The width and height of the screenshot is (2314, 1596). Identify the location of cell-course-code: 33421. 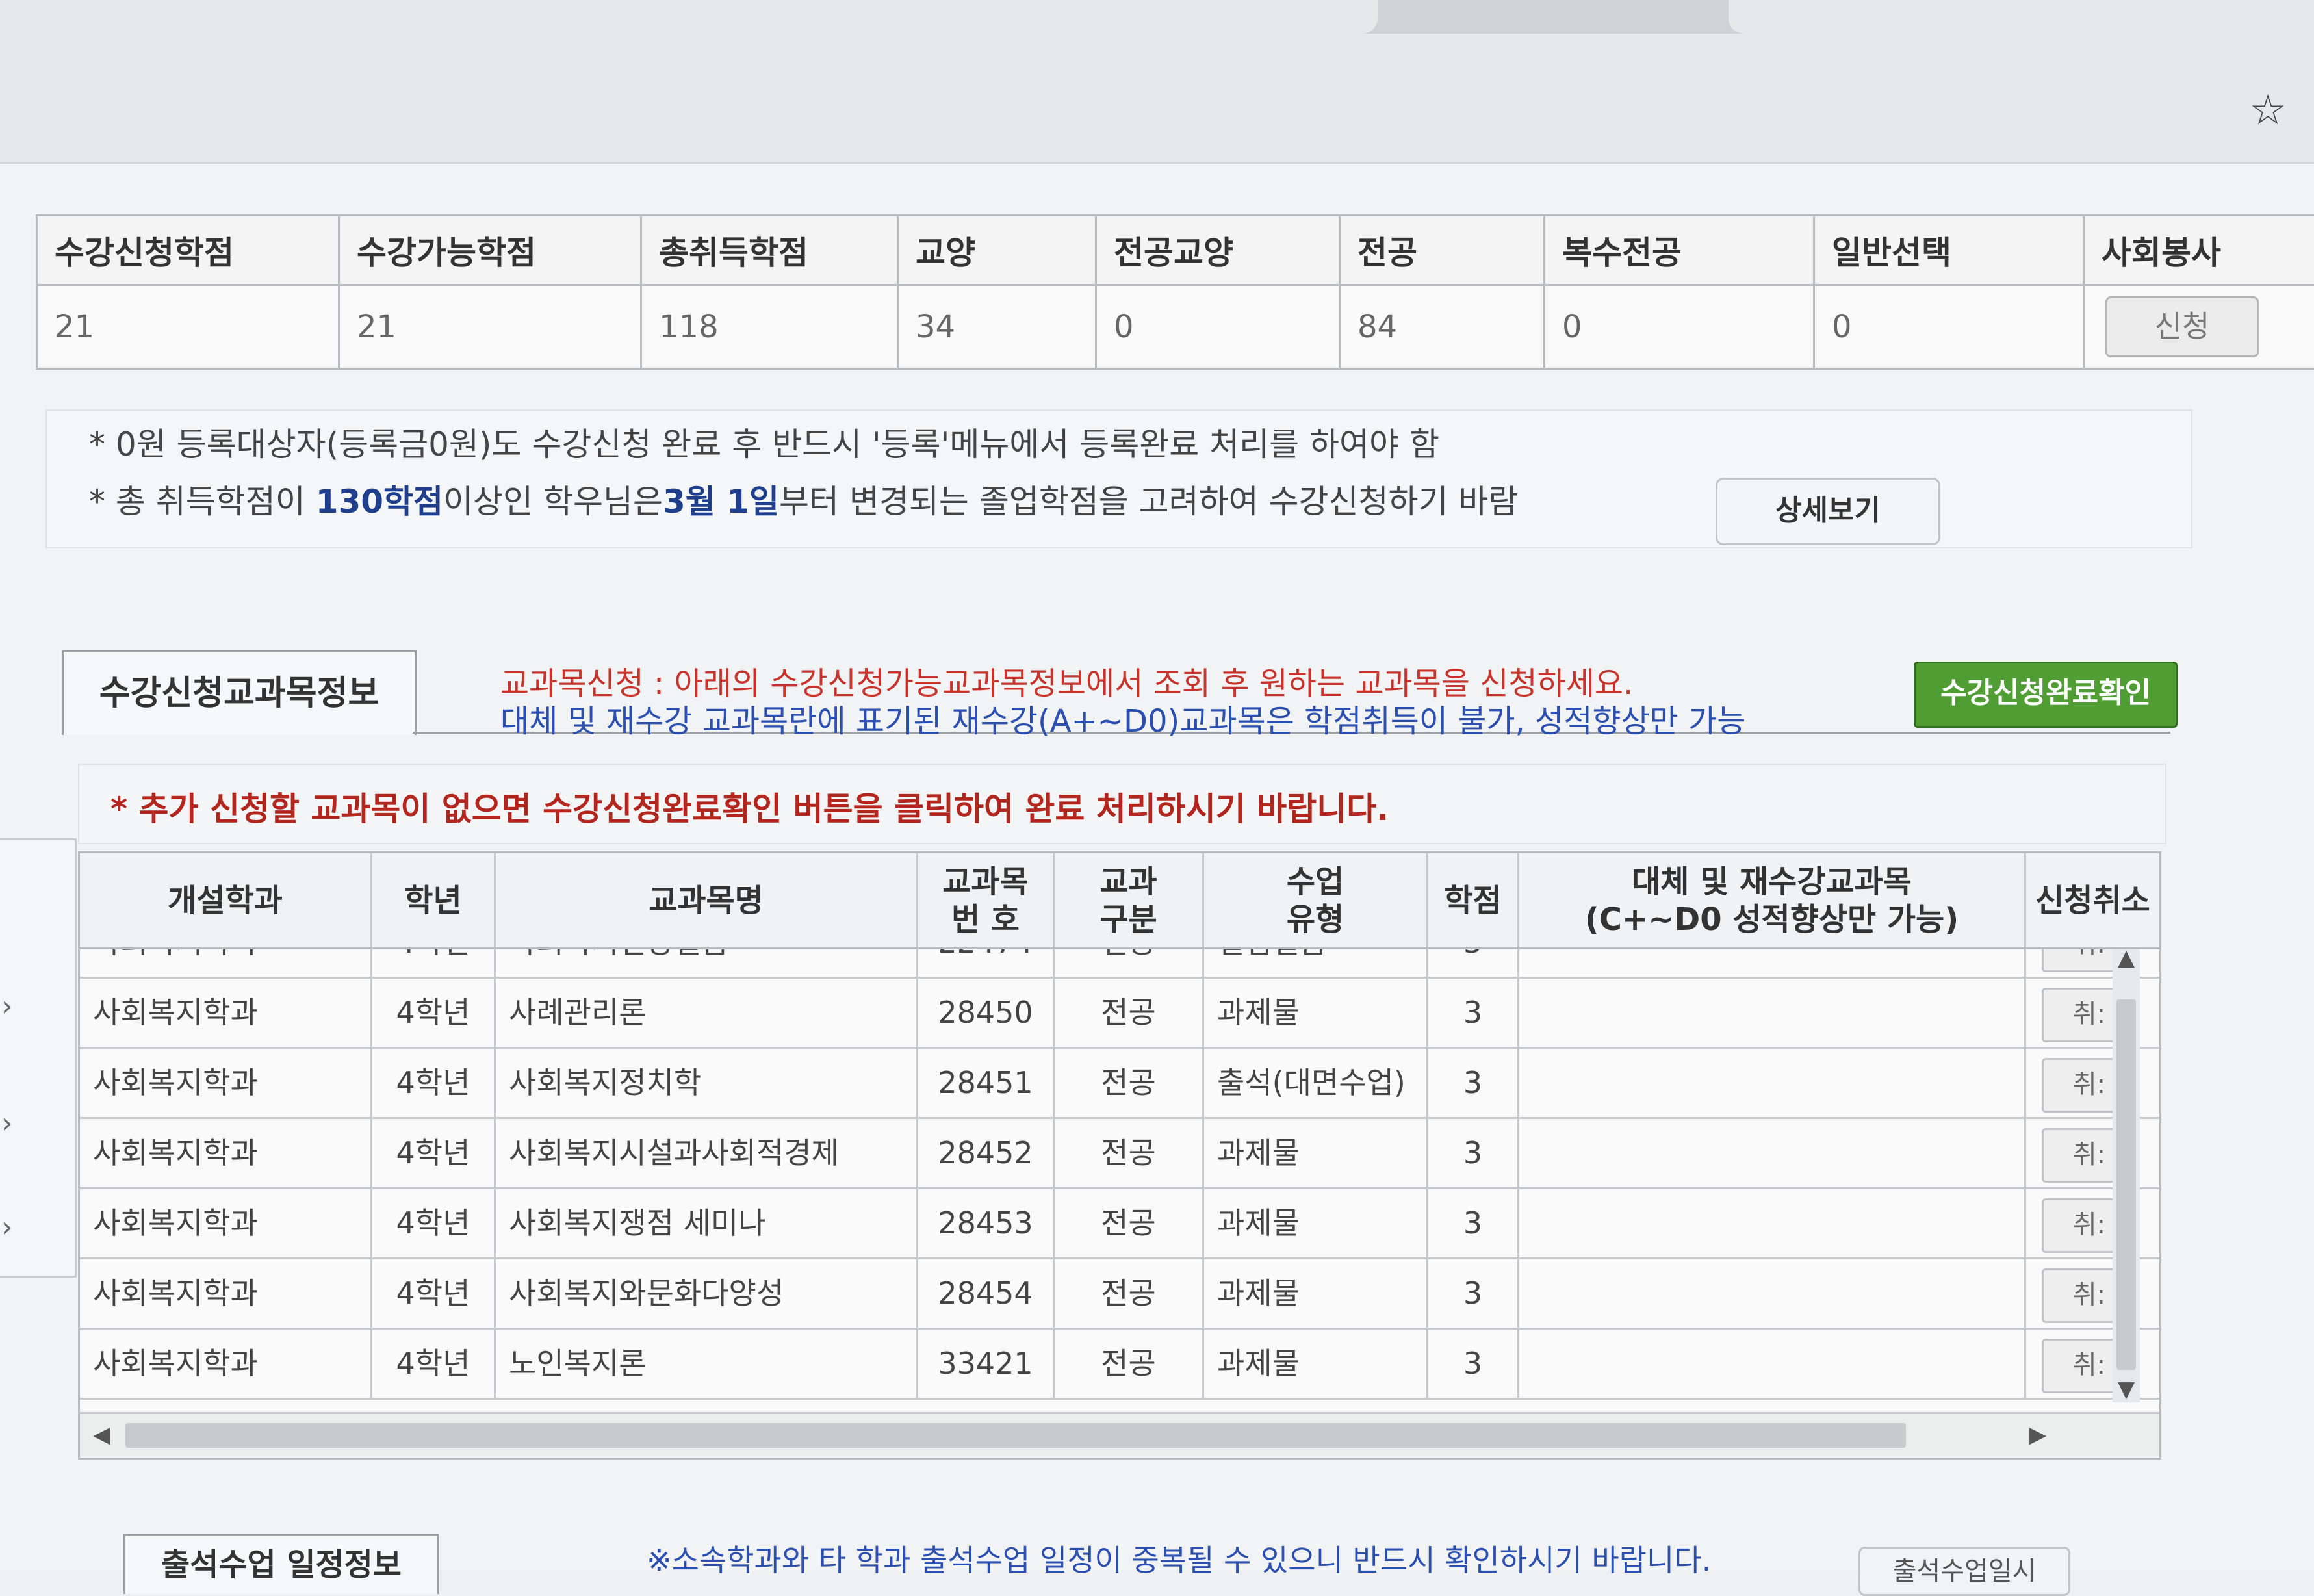
(986, 1364).